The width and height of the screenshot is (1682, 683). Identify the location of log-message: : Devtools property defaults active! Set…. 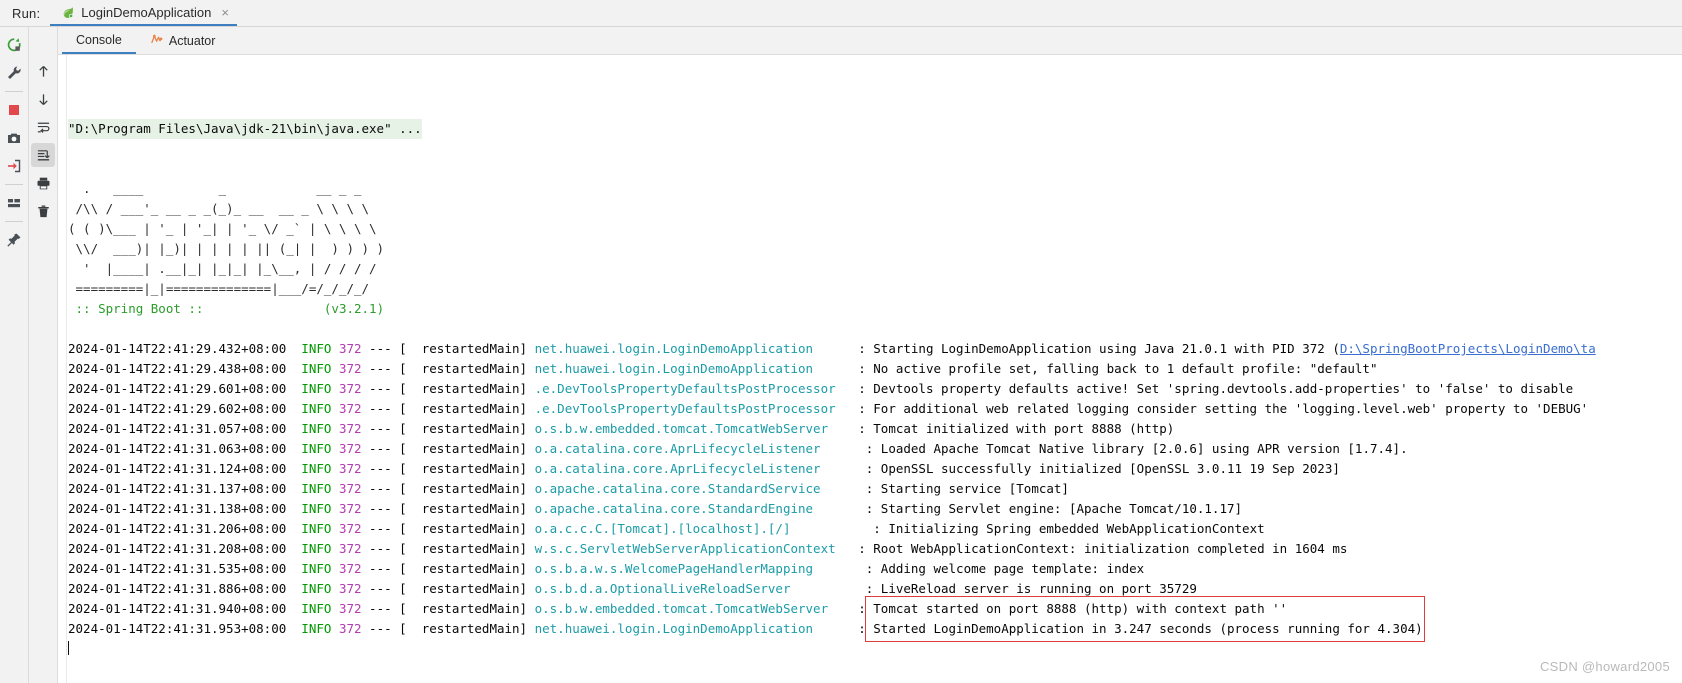
(1216, 388).